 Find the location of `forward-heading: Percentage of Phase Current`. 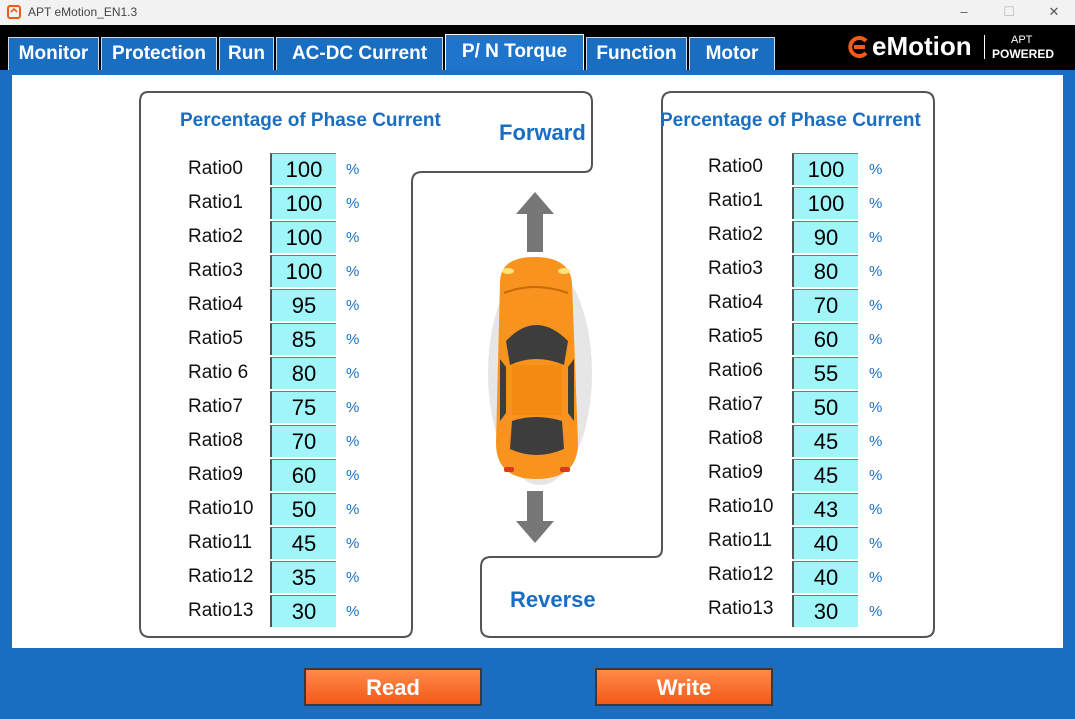

forward-heading: Percentage of Phase Current is located at coordinates (310, 120).